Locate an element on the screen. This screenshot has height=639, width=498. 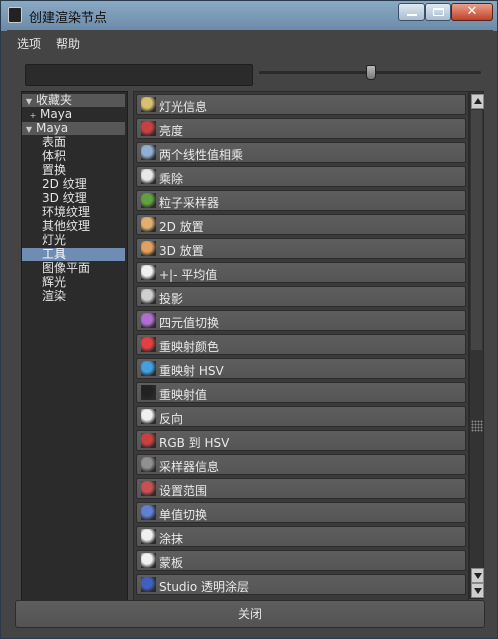
node-item: Studio 透明涂层 is located at coordinates (301, 584).